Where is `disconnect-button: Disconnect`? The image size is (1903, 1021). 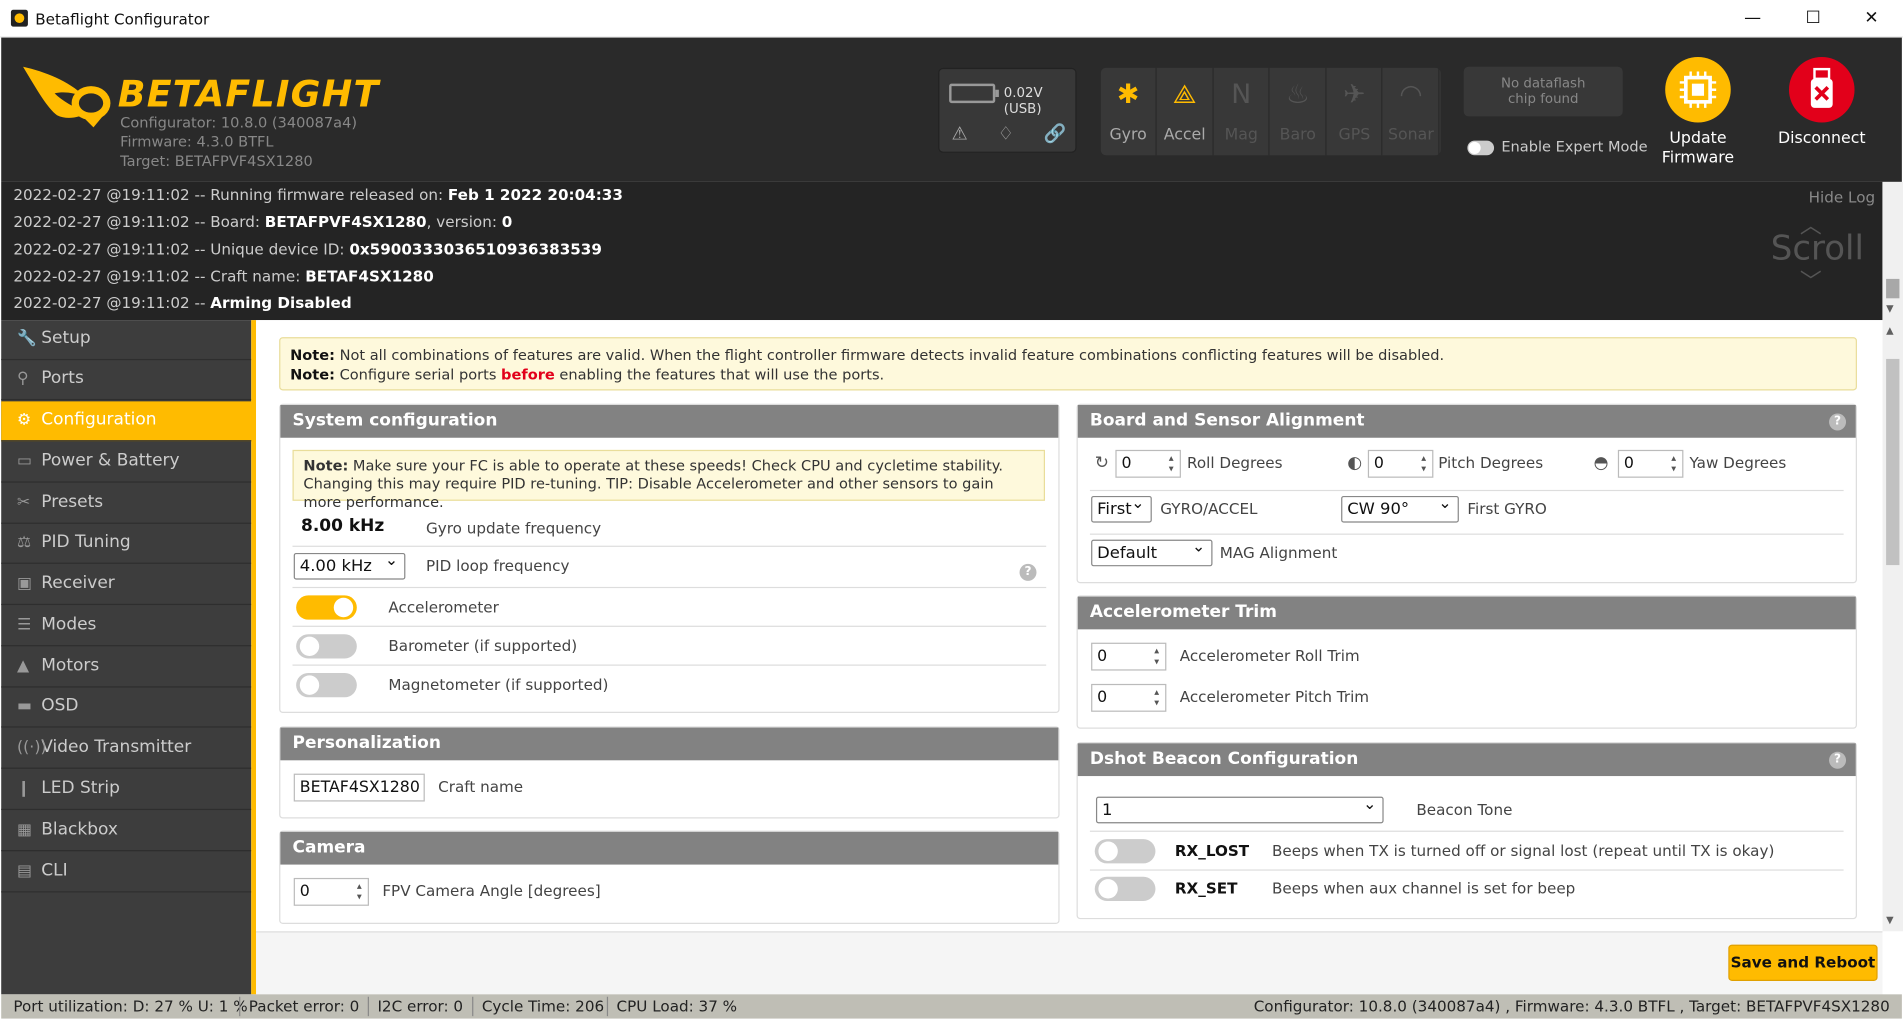 disconnect-button: Disconnect is located at coordinates (1822, 102).